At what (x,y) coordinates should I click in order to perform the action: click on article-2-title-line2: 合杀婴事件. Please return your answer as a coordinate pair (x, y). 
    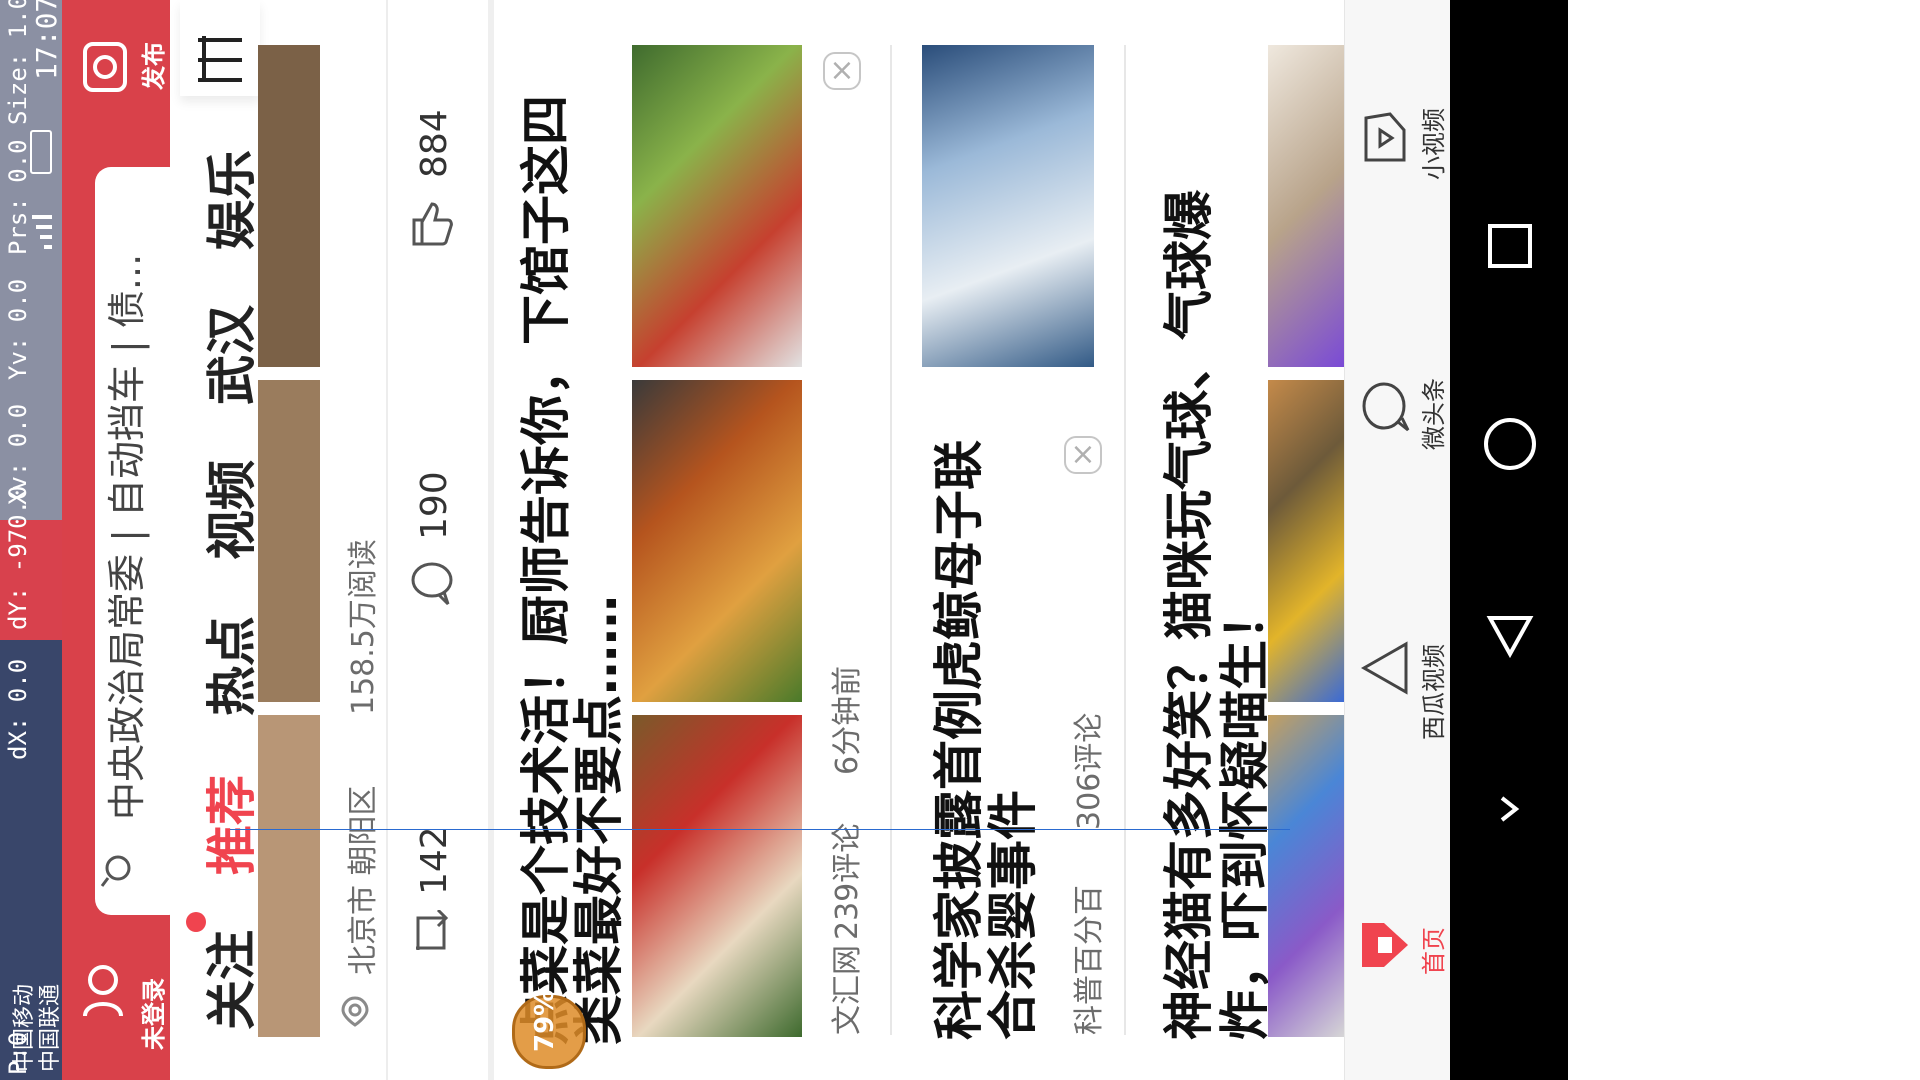
    Looking at the image, I should click on (1013, 915).